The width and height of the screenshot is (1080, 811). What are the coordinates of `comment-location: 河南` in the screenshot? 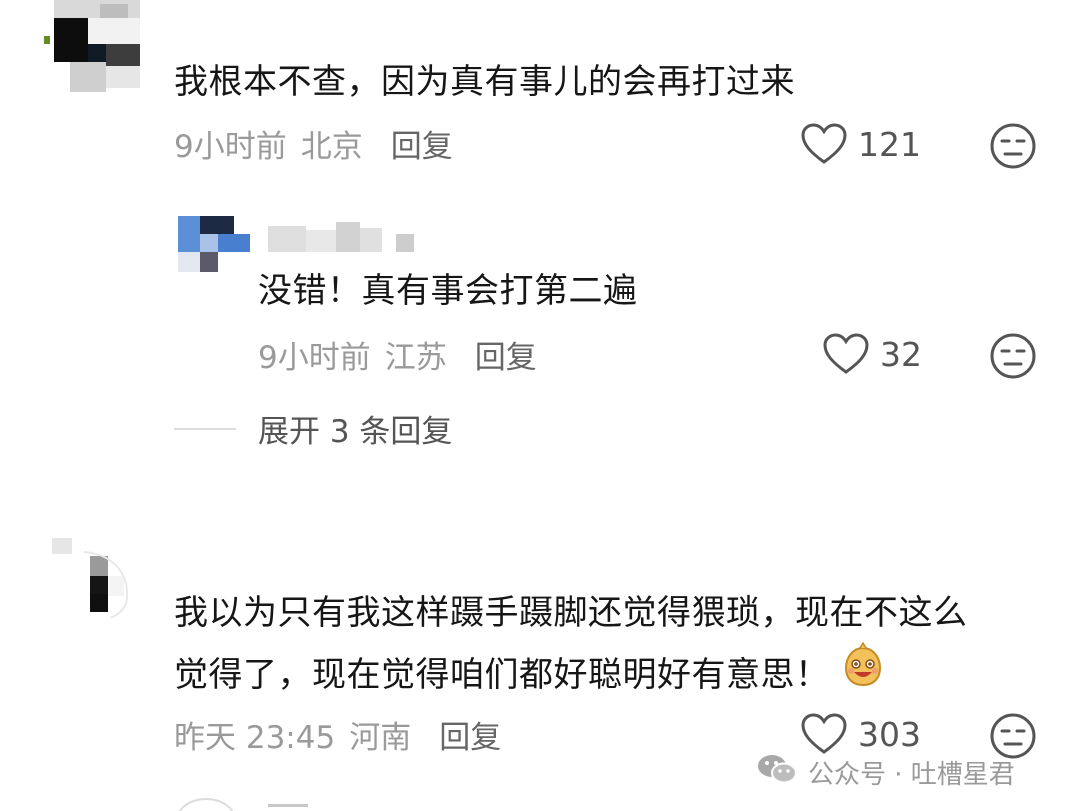 It's located at (380, 738).